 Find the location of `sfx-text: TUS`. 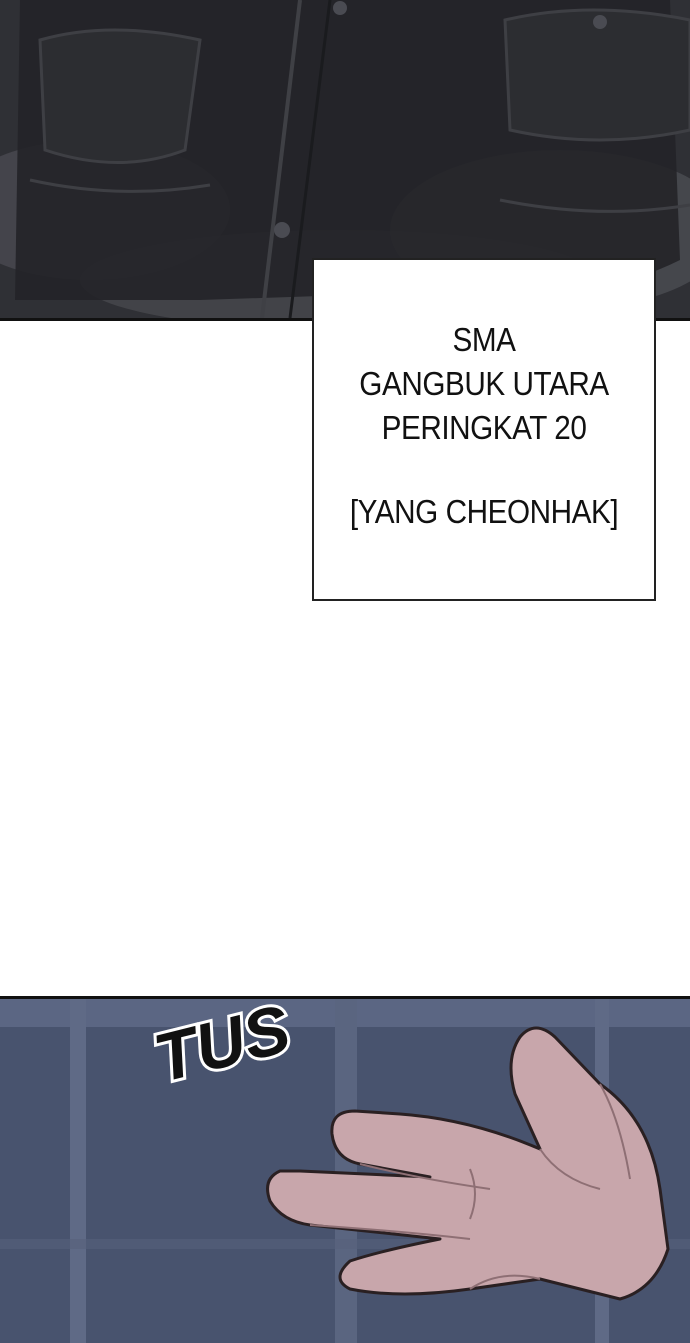

sfx-text: TUS is located at coordinates (222, 1042).